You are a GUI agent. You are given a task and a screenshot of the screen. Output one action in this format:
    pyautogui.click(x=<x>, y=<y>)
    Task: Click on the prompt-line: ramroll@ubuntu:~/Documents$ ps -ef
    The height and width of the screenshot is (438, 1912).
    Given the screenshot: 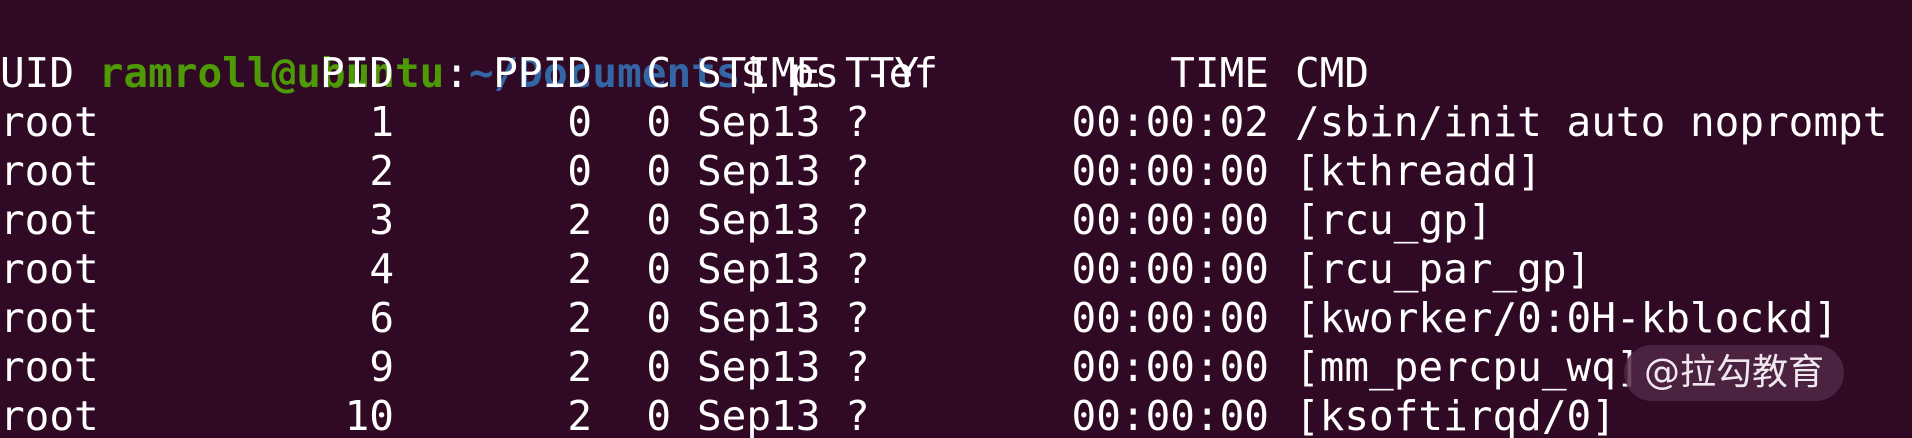 What is the action you would take?
    pyautogui.click(x=469, y=48)
    